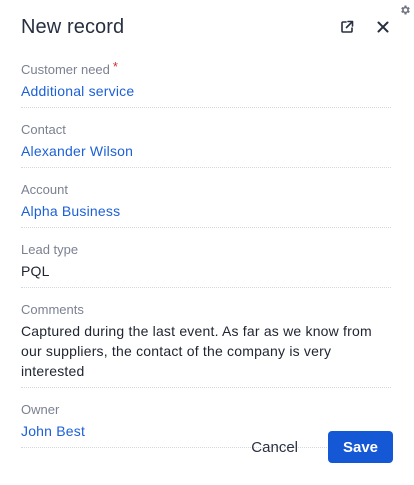  I want to click on field-account: Account Alpha Business, so click(206, 205).